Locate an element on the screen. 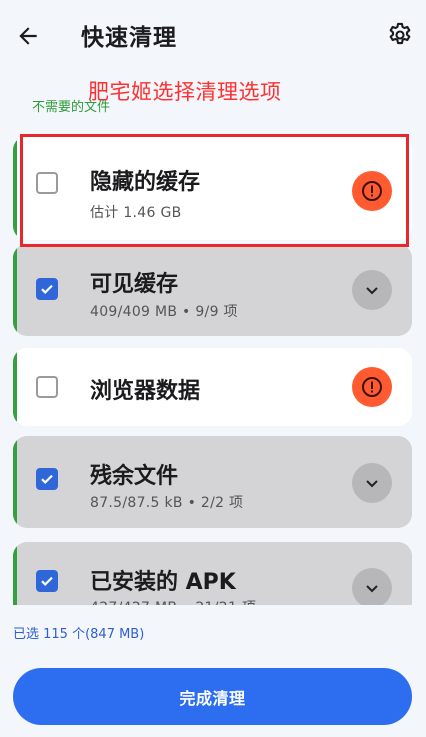 The height and width of the screenshot is (737, 426). item-subtitle: 87.5/87.5 kB • 2/2 项 is located at coordinates (167, 503).